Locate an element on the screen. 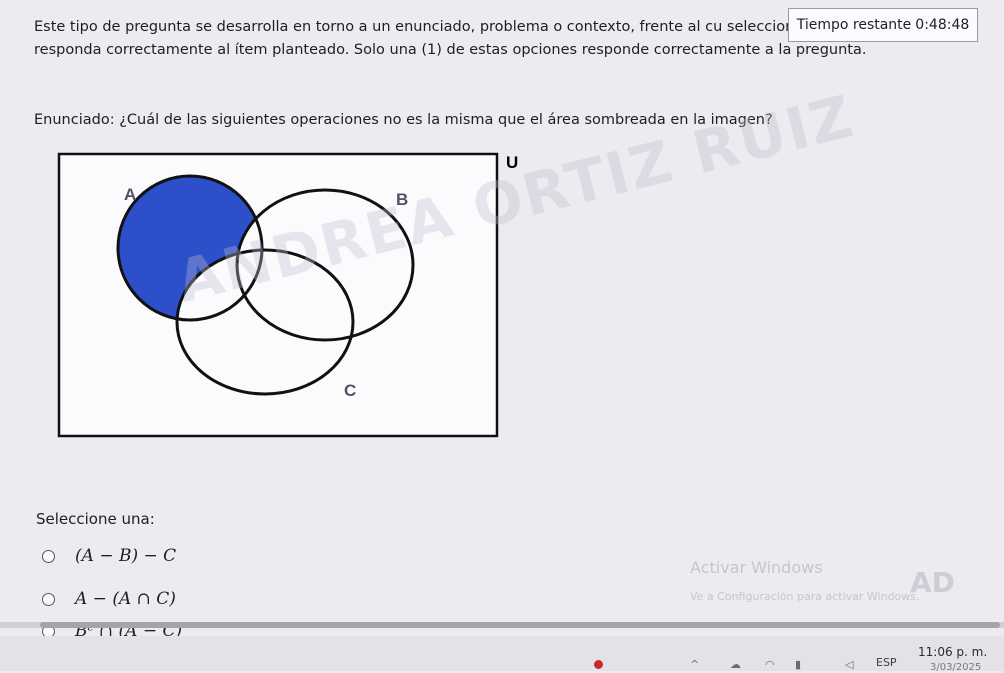 The width and height of the screenshot is (1004, 673). notification-icon is located at coordinates (598, 664).